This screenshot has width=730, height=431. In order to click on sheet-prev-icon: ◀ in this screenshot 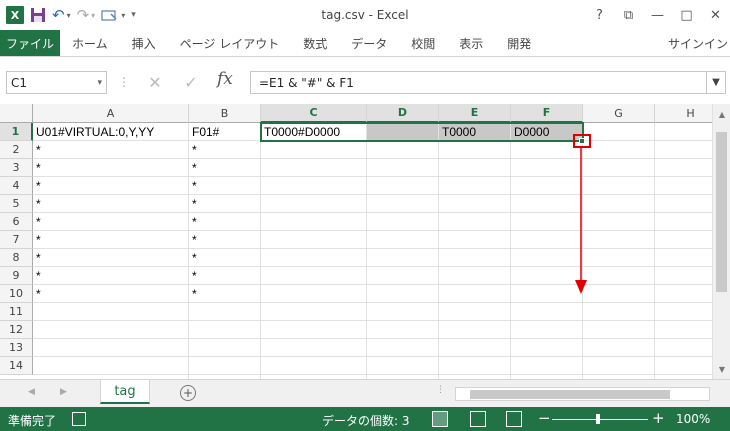, I will do `click(31, 392)`.